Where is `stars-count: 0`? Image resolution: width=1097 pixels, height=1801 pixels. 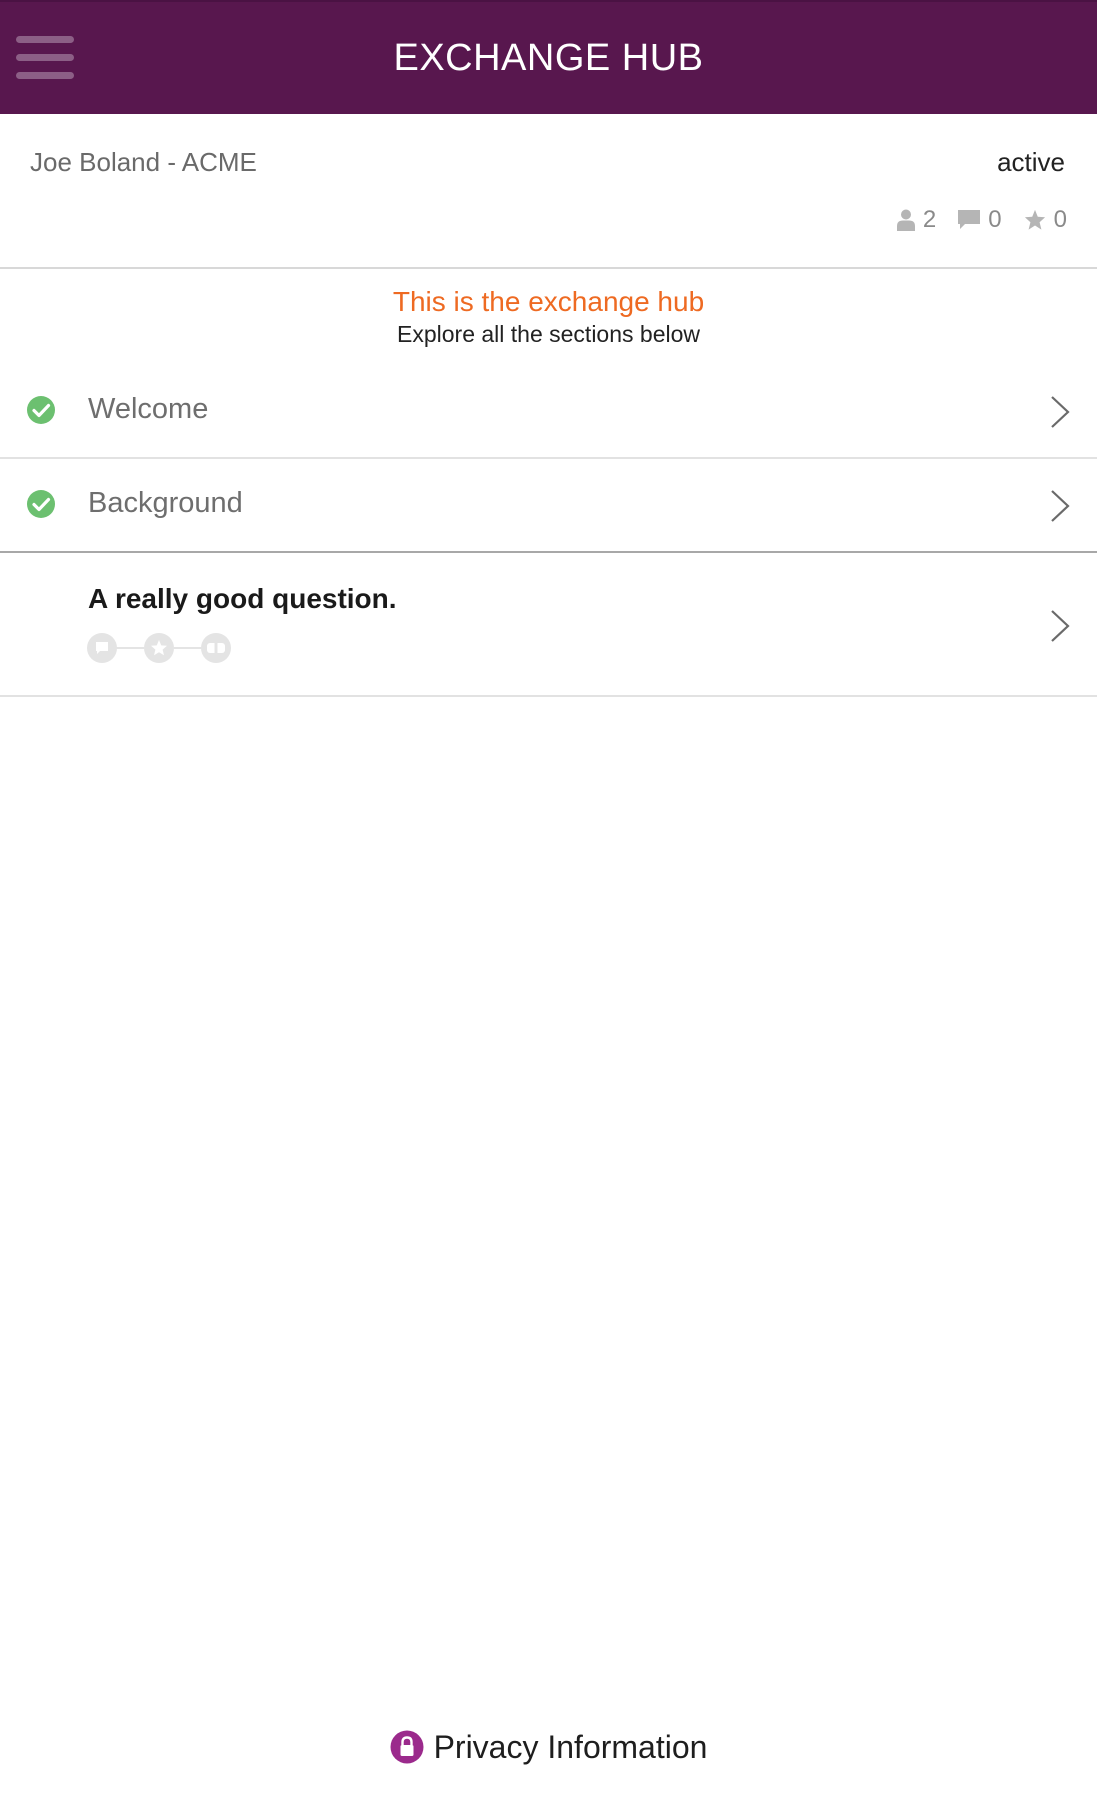 stars-count: 0 is located at coordinates (1060, 219).